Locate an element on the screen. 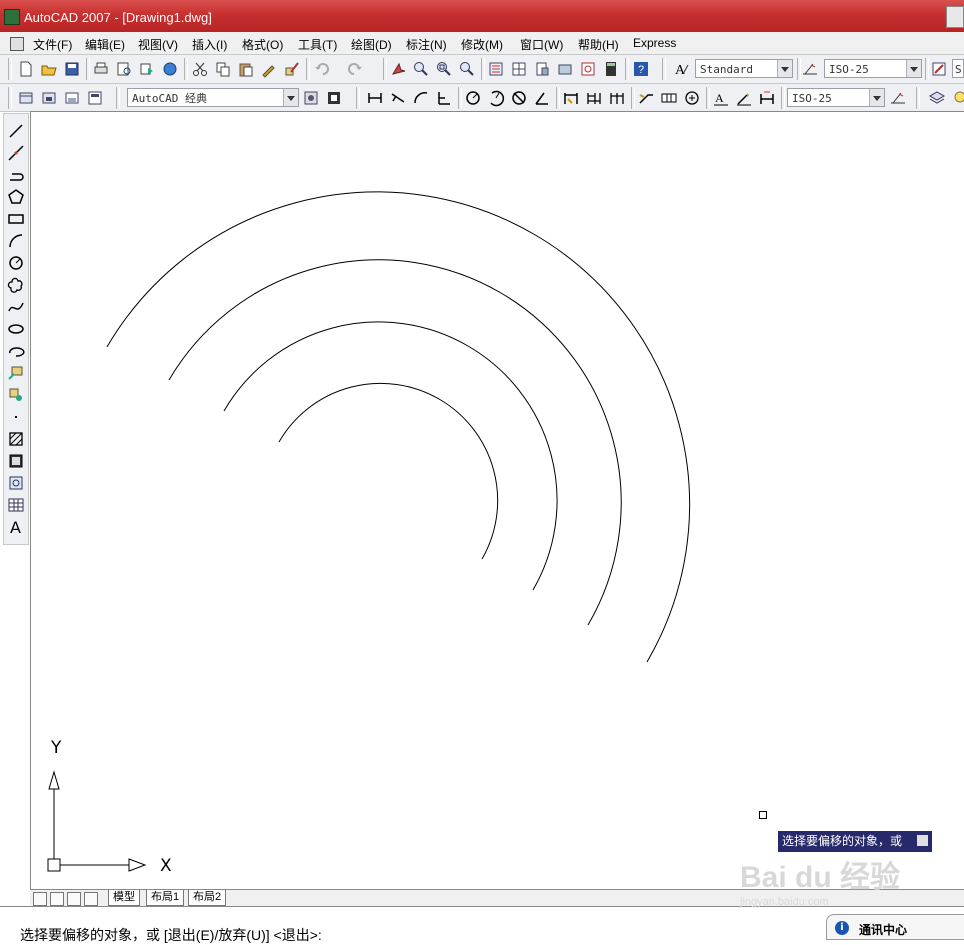  table-icon is located at coordinates (16, 505).